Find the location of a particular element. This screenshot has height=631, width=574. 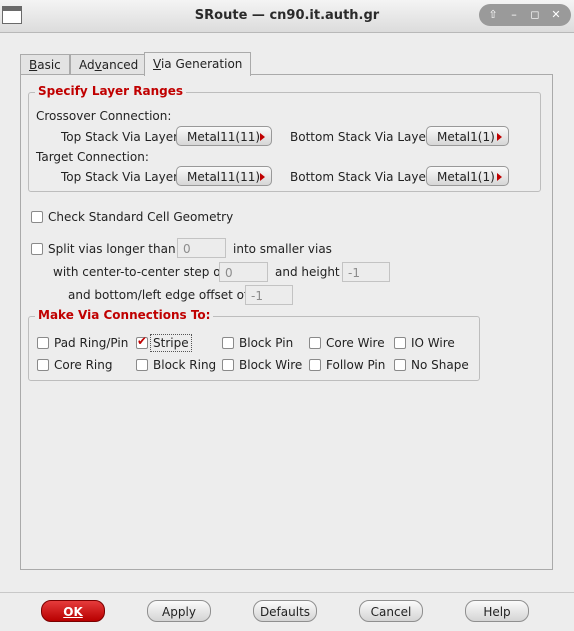

target-top-stack-label: Top Stack Via Layer: is located at coordinates (121, 177).